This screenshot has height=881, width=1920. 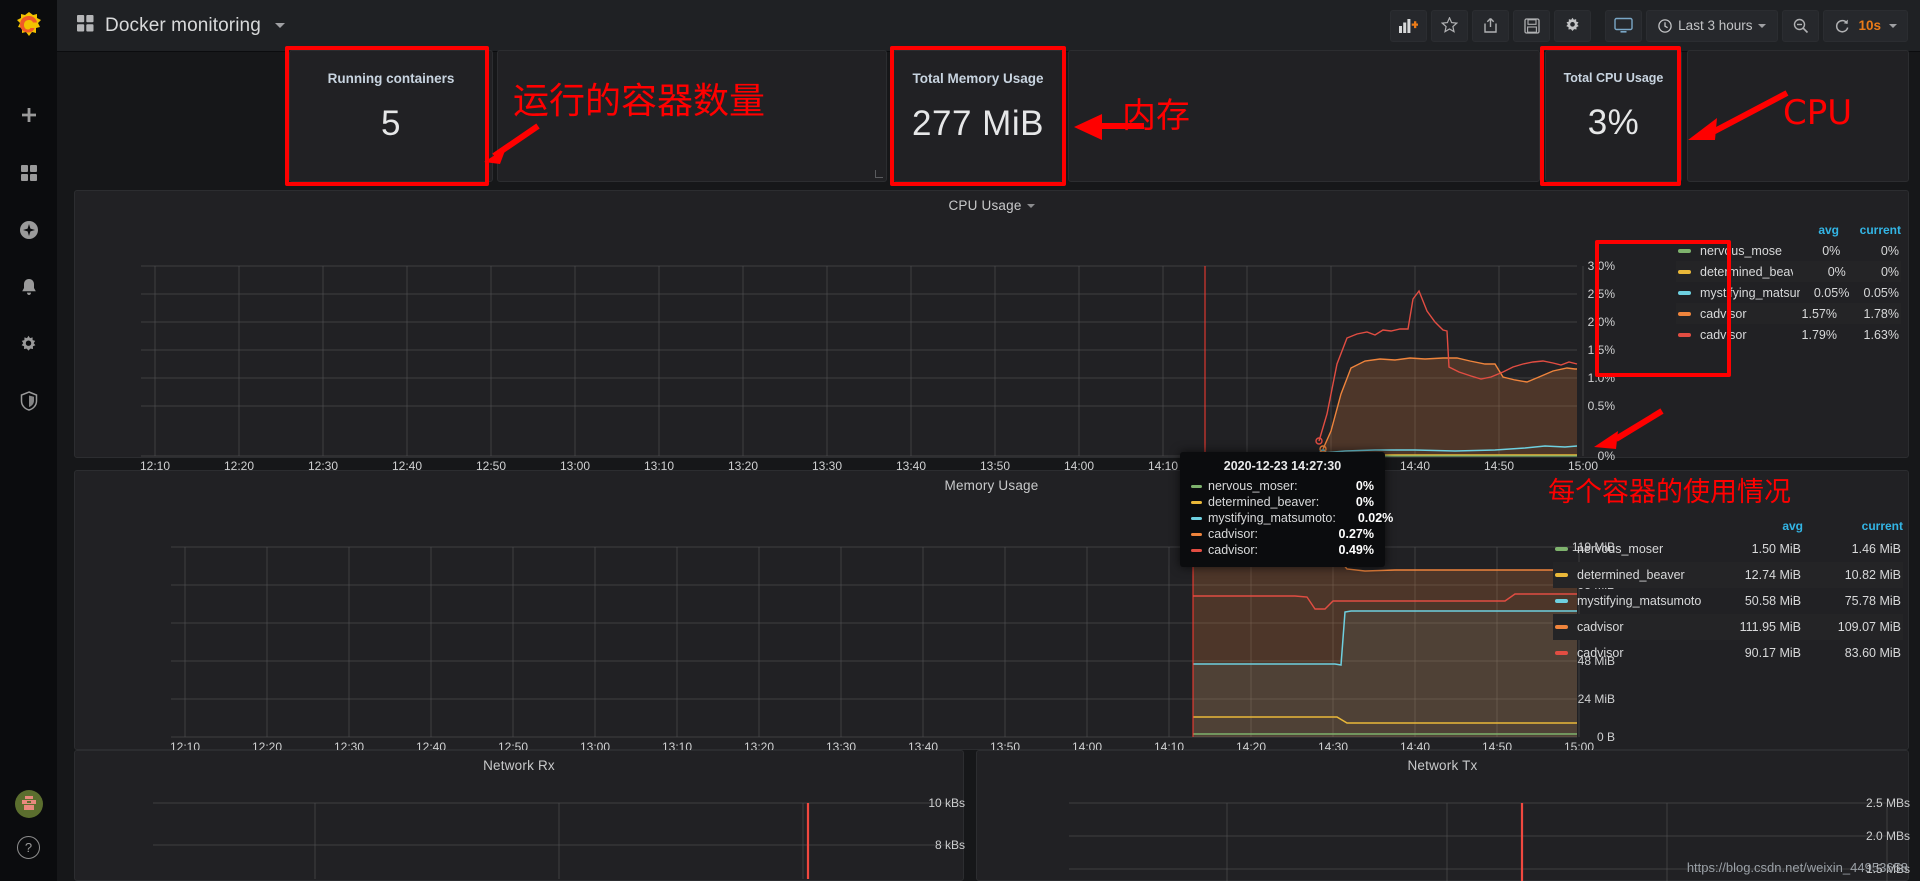 I want to click on time-range-label: Last 3 hours, so click(x=1715, y=25).